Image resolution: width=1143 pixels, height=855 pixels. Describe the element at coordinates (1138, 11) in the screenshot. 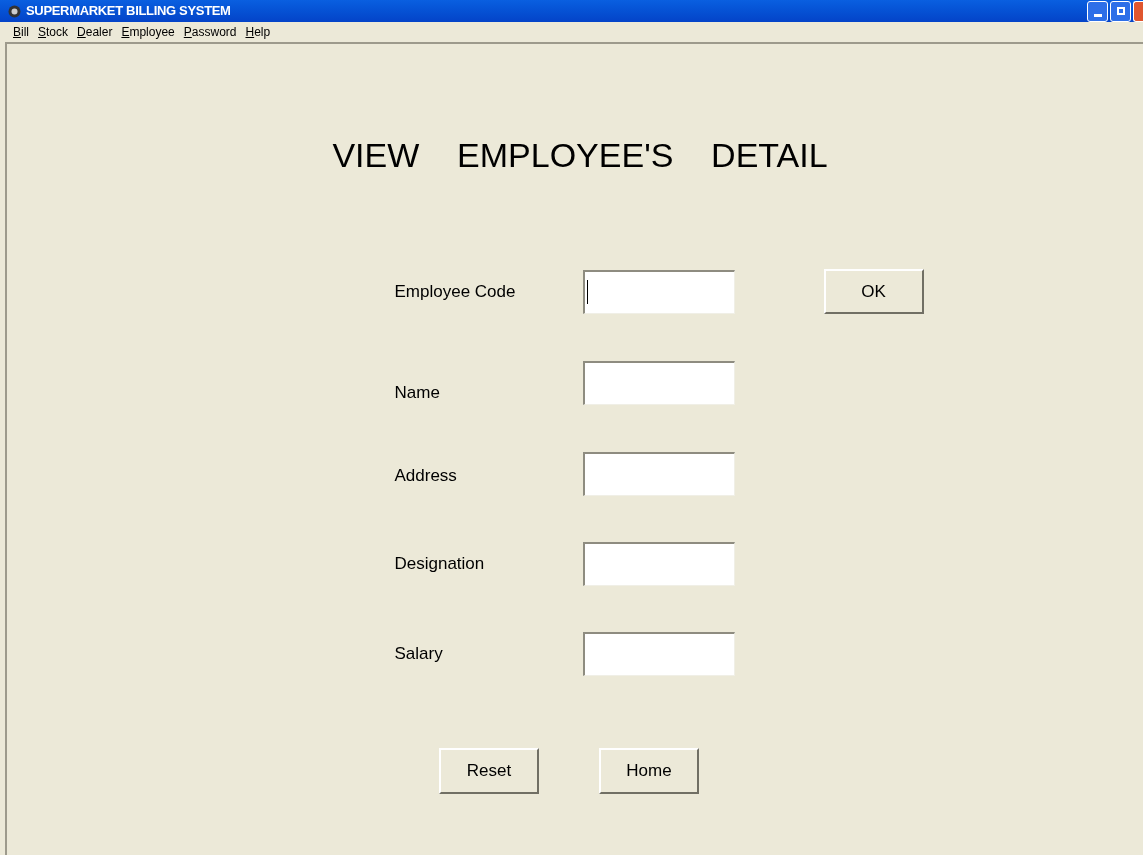

I see `close-button` at that location.